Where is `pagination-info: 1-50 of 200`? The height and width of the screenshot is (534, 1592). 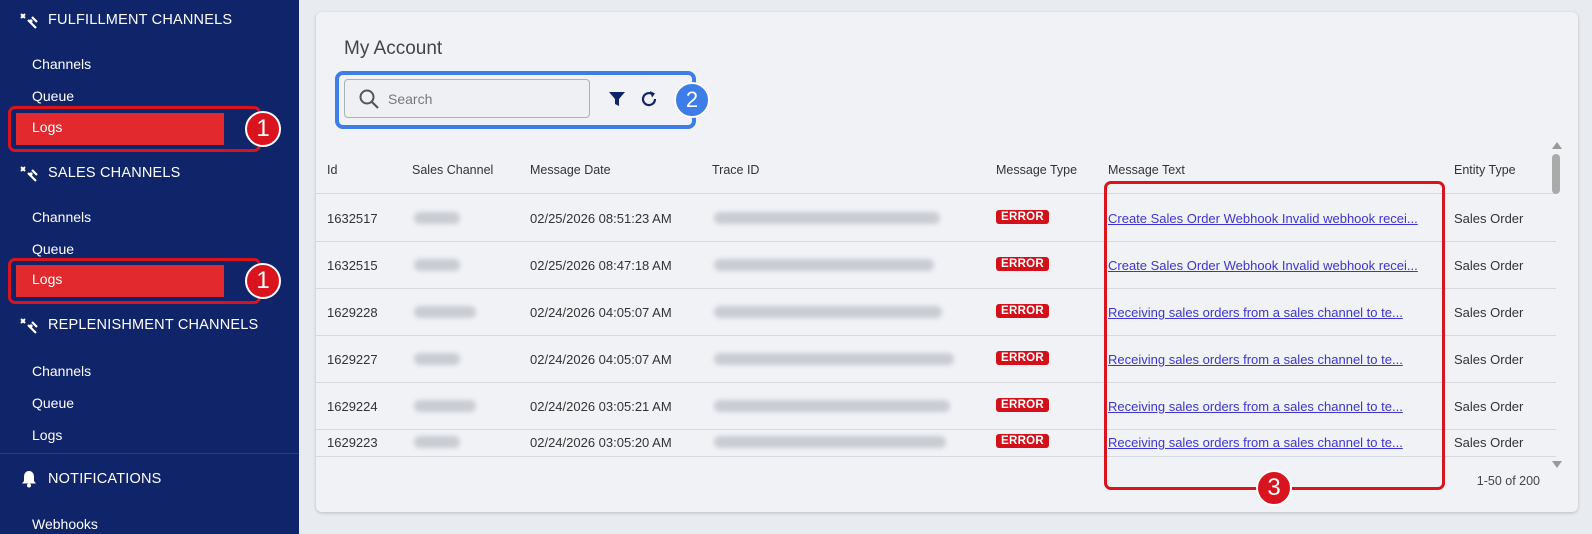 pagination-info: 1-50 of 200 is located at coordinates (1508, 481).